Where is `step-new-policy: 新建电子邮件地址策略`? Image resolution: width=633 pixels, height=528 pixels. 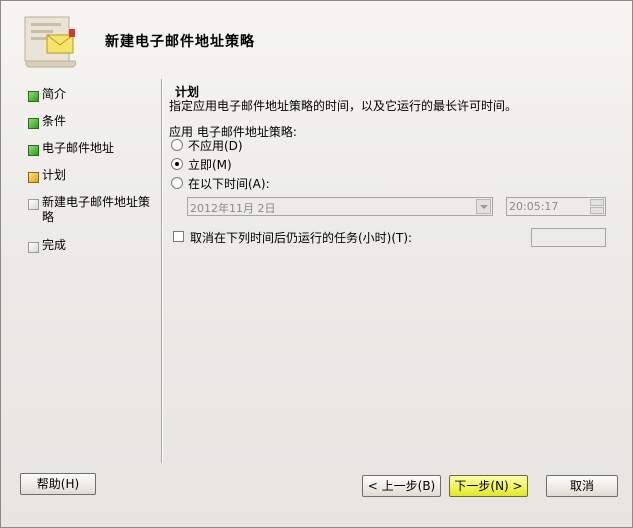
step-new-policy: 新建电子邮件地址策略 is located at coordinates (91, 216).